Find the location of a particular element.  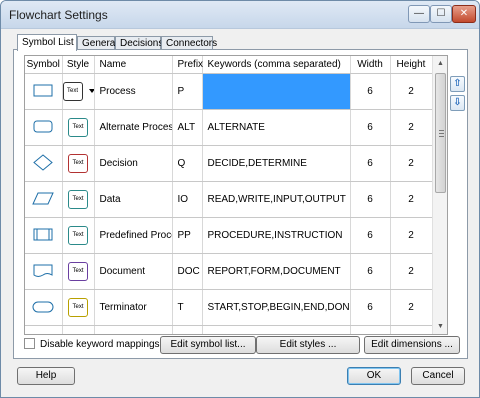

keywords-cell: START,STOP,BEGIN,END,DONE is located at coordinates (276, 307).